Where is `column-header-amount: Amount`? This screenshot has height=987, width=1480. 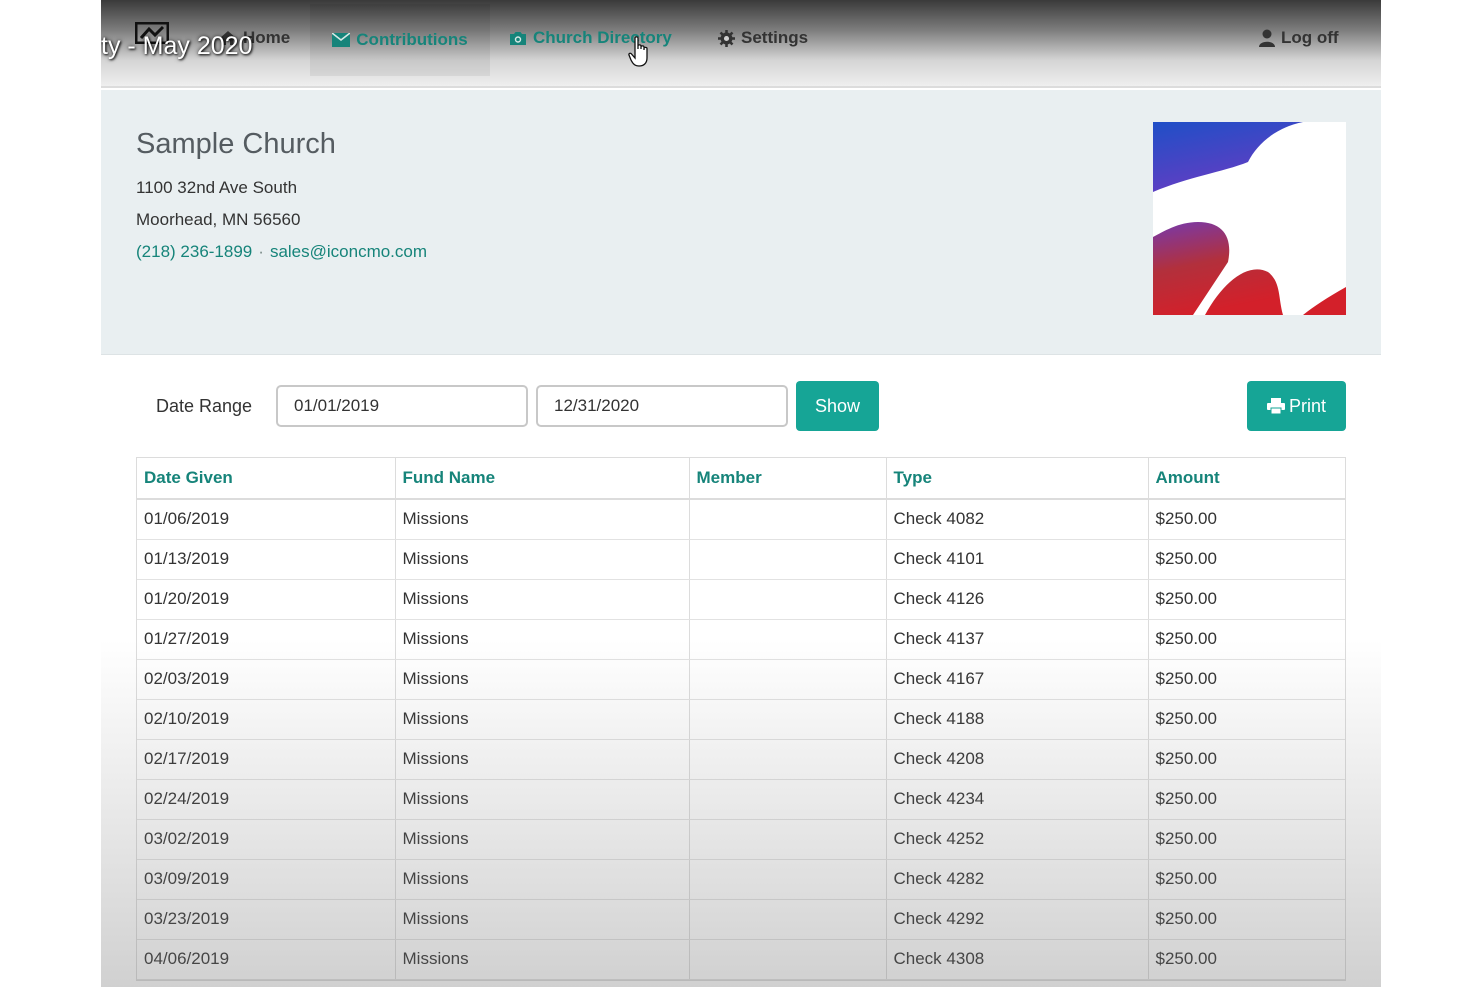
column-header-amount: Amount is located at coordinates (1246, 479).